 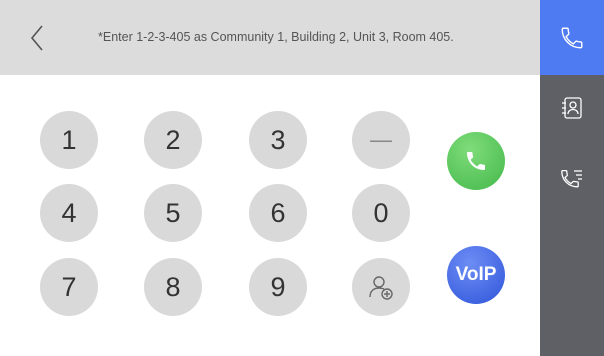 I want to click on call-button, so click(x=476, y=161).